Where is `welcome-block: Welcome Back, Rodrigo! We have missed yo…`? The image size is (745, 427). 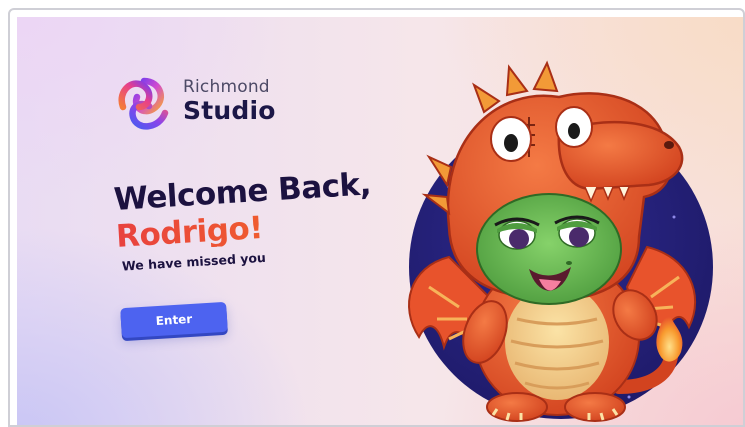
welcome-block: Welcome Back, Rodrigo! We have missed yo… is located at coordinates (244, 219).